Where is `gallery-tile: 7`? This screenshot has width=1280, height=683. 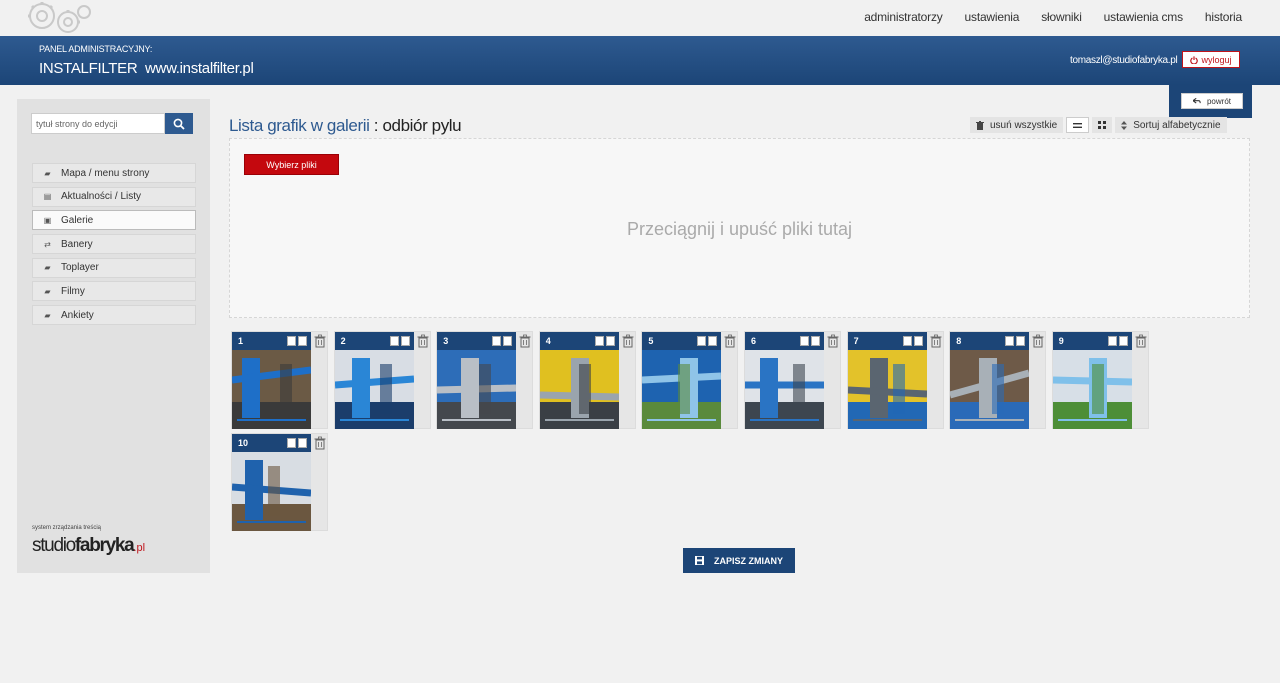
gallery-tile: 7 is located at coordinates (895, 380).